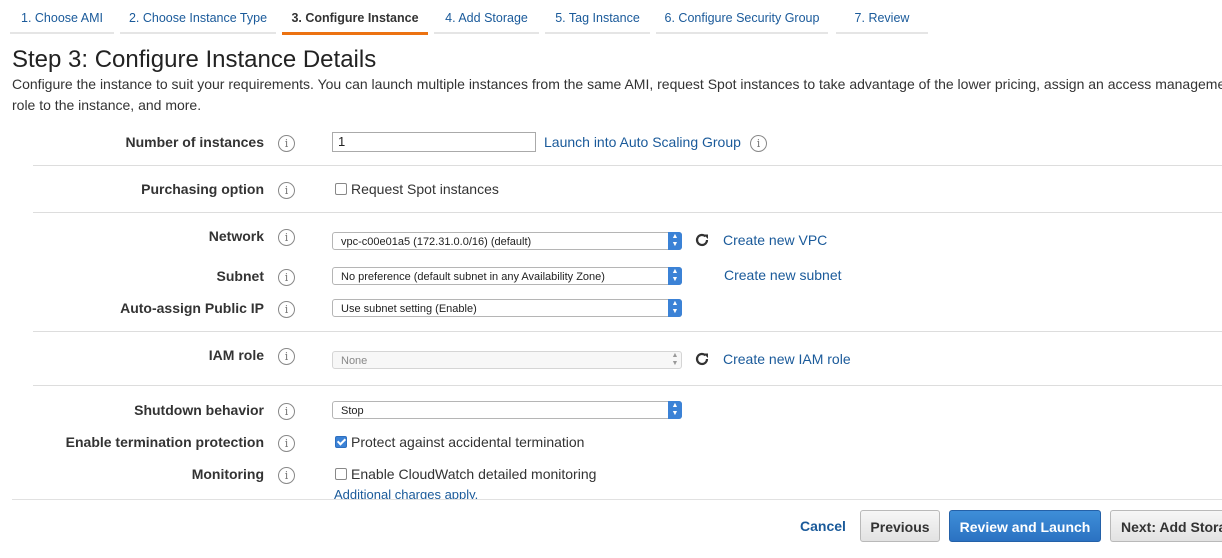  Describe the element at coordinates (409, 309) in the screenshot. I see `auto-assign-ip-value: Use subnet setting (Enable)` at that location.